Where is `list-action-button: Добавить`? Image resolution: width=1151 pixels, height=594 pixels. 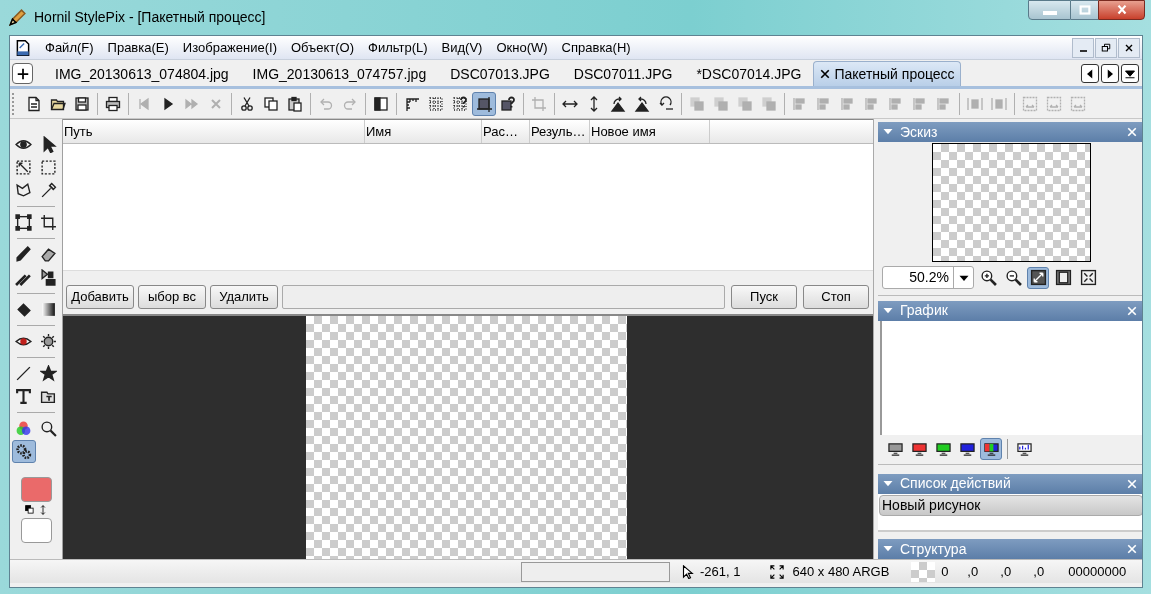
list-action-button: Добавить is located at coordinates (100, 296).